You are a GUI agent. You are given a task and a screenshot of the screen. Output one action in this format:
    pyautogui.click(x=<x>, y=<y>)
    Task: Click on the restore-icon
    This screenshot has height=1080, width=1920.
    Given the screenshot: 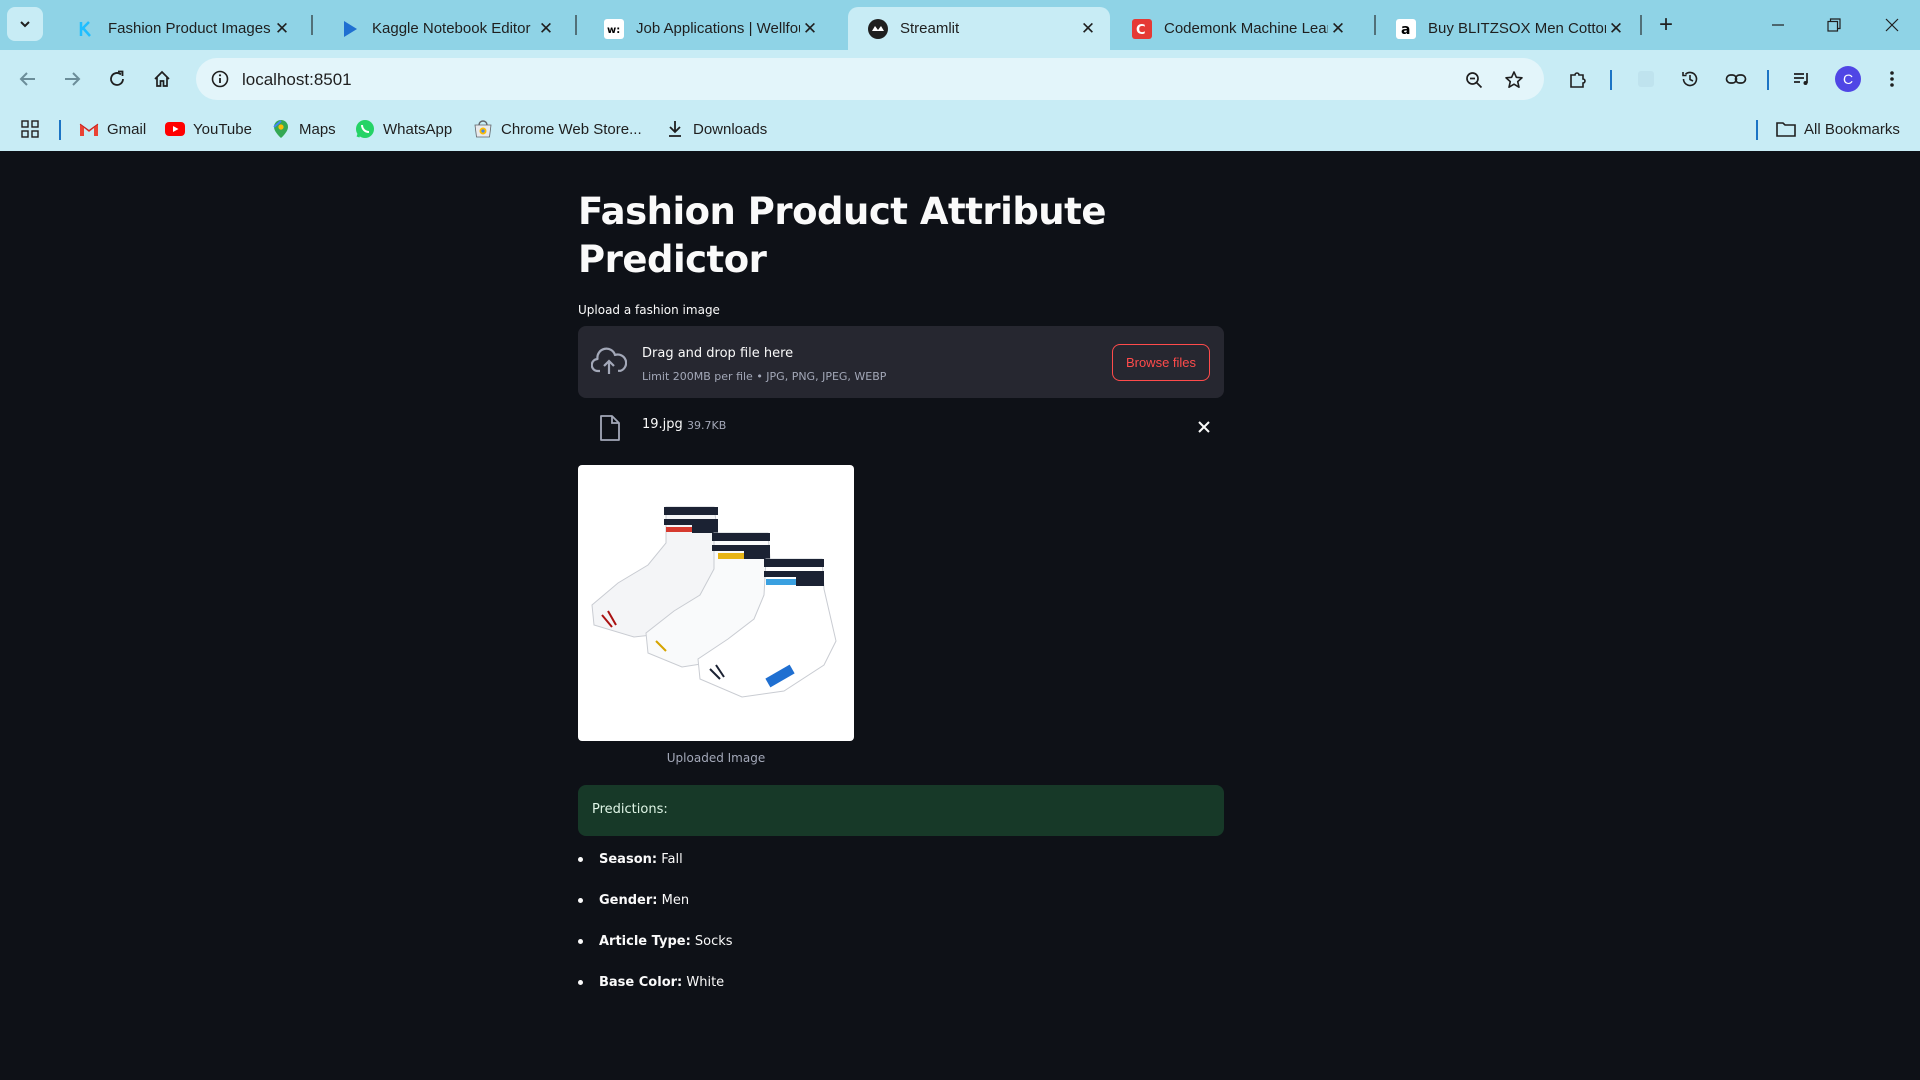 What is the action you would take?
    pyautogui.click(x=1834, y=25)
    